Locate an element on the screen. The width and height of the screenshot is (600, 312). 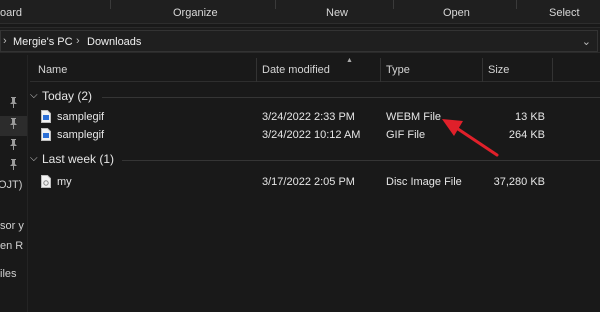
group-label: Last week (1) is located at coordinates (78, 159).